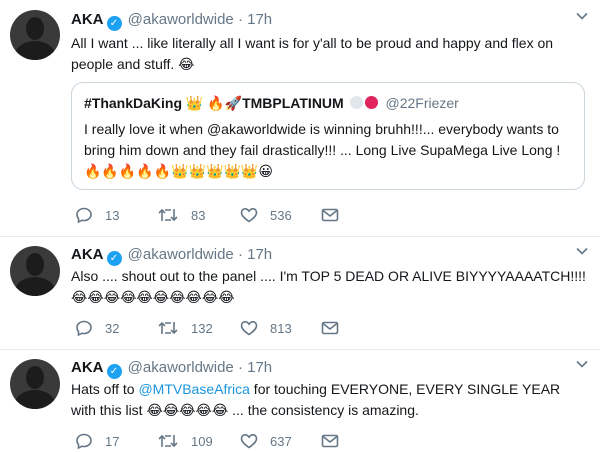 The image size is (600, 452). What do you see at coordinates (97, 215) in the screenshot?
I see `reply-button: 13` at bounding box center [97, 215].